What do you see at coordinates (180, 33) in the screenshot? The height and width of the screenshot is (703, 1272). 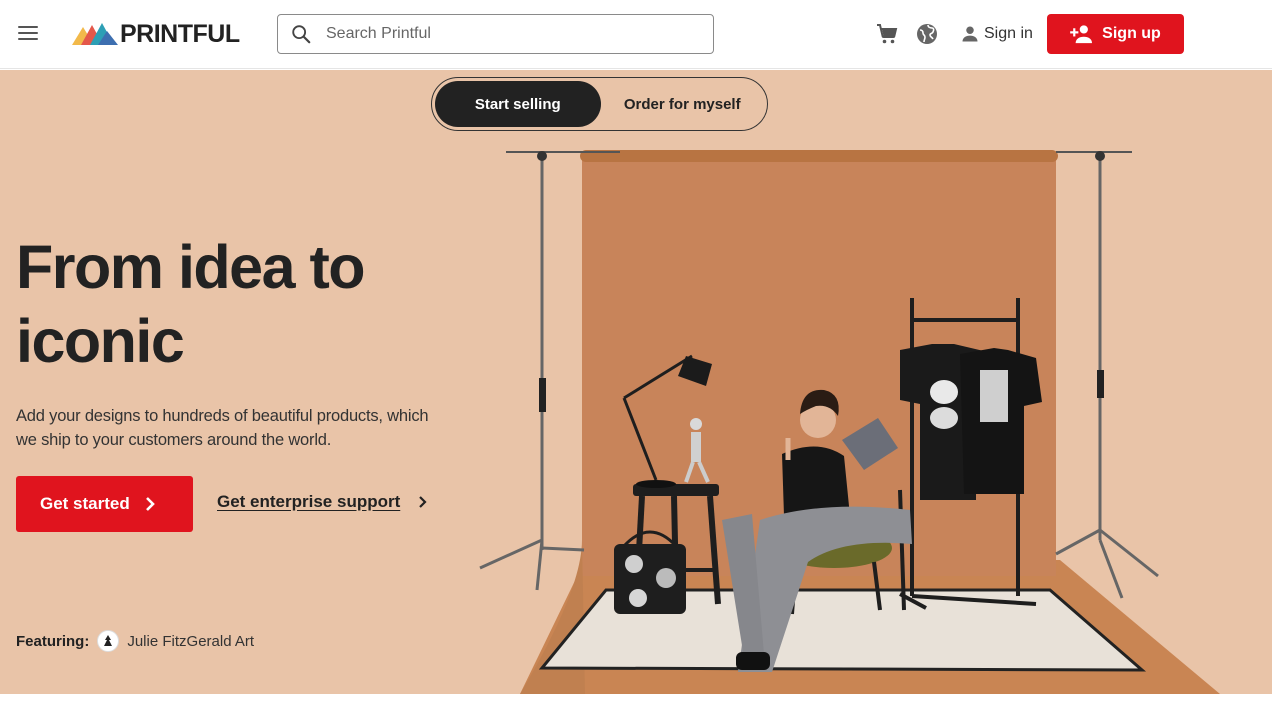 I see `logo-text: PRINTFUL` at bounding box center [180, 33].